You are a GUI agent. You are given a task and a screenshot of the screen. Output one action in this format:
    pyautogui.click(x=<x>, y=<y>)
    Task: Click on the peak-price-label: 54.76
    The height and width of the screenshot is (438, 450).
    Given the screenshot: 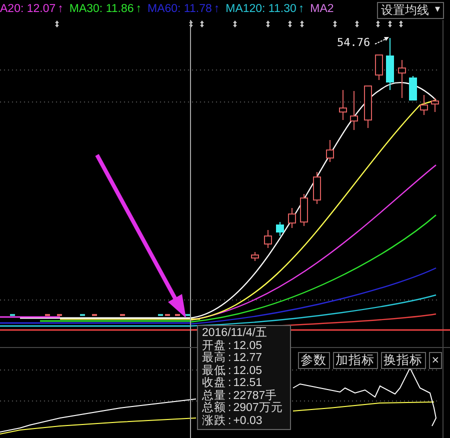 What is the action you would take?
    pyautogui.click(x=353, y=42)
    